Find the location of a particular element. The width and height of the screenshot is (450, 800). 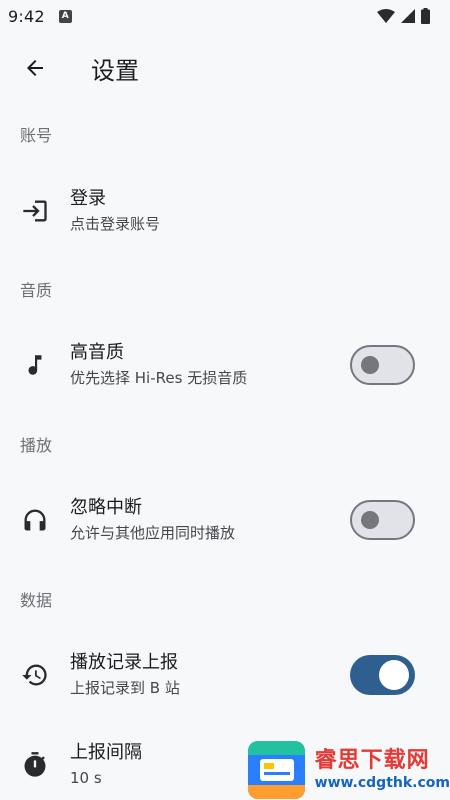

ignore-interrupt-title: 忽略中断 is located at coordinates (106, 507).